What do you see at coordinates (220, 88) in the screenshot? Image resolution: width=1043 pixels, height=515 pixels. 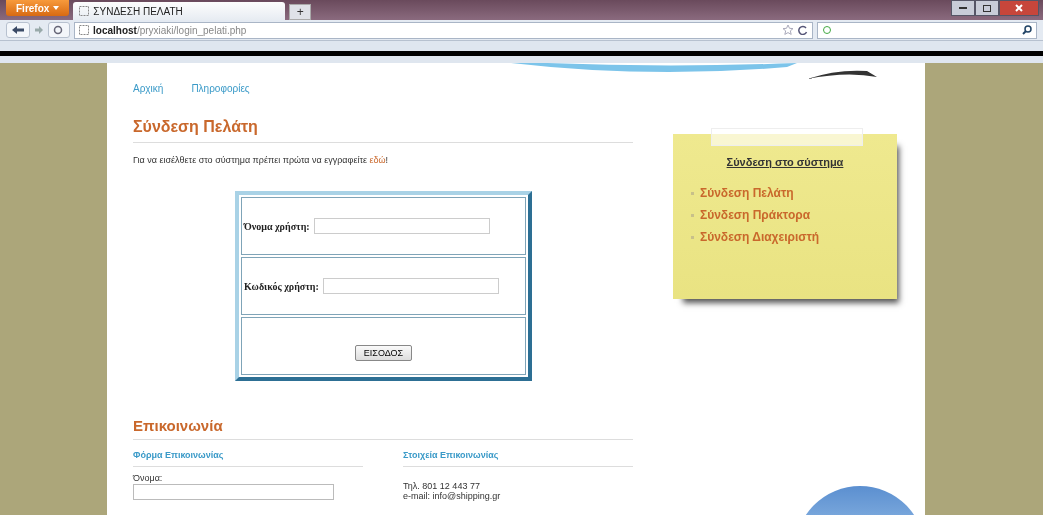 I see `nav-link: Πληροφορίες` at bounding box center [220, 88].